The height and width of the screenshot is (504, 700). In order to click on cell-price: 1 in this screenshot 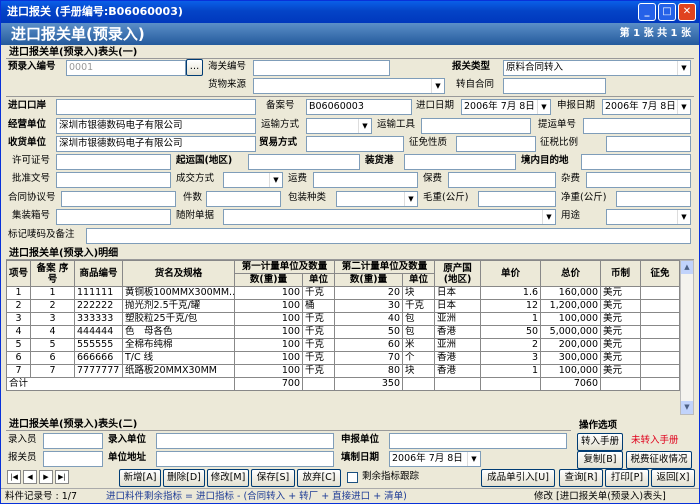, I will do `click(511, 319)`.